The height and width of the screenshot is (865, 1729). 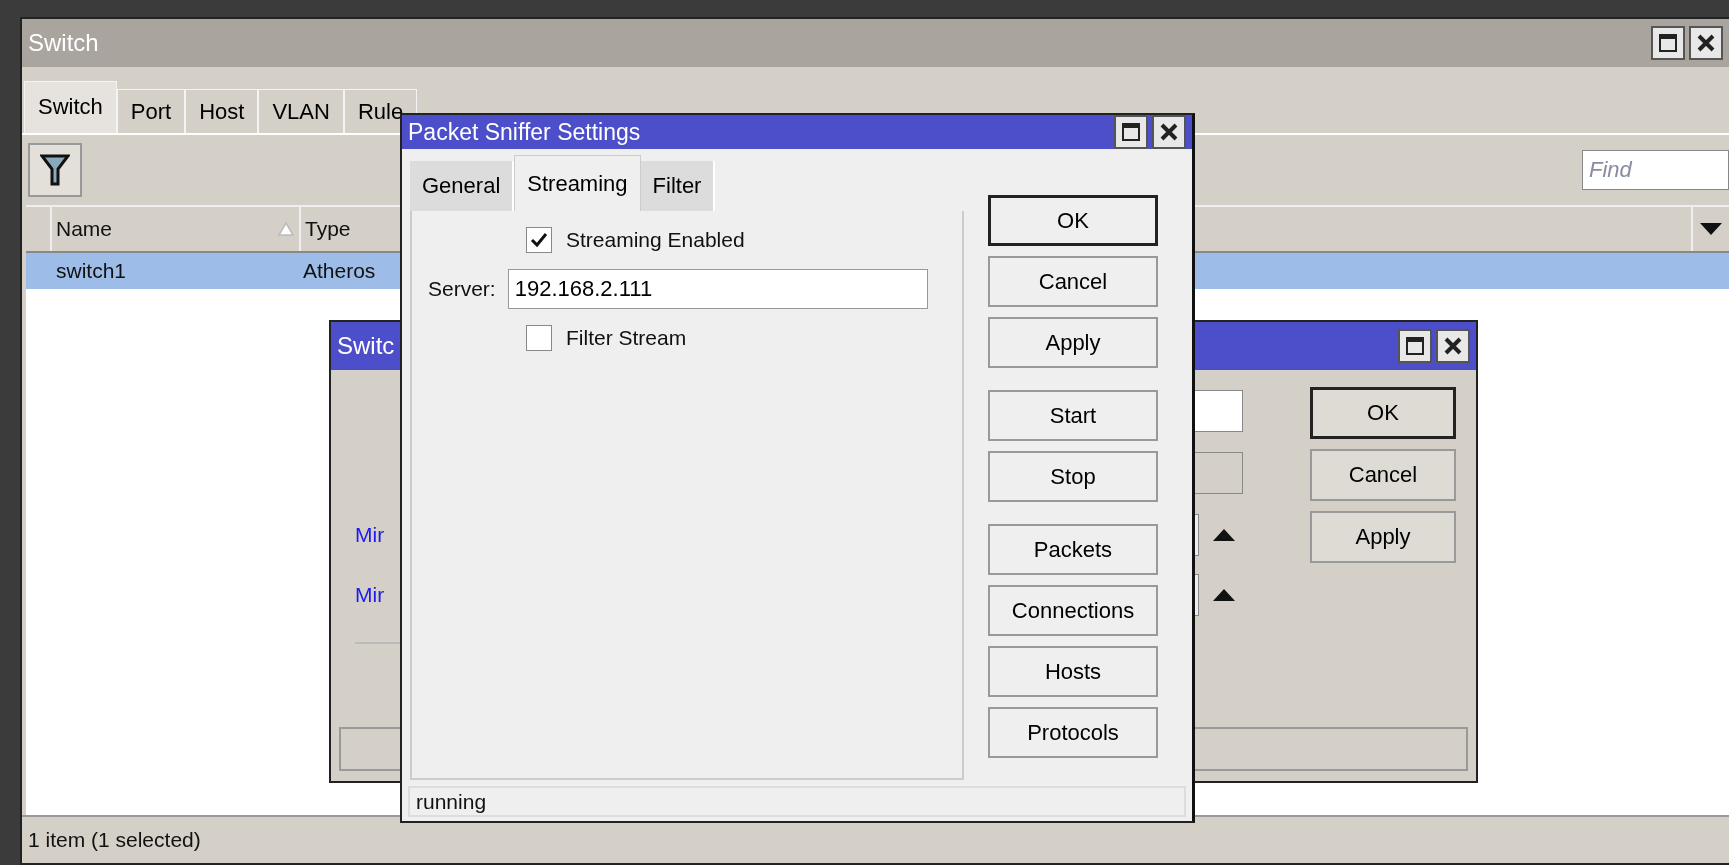 I want to click on checkbox-label: Streaming Enabled, so click(x=655, y=240).